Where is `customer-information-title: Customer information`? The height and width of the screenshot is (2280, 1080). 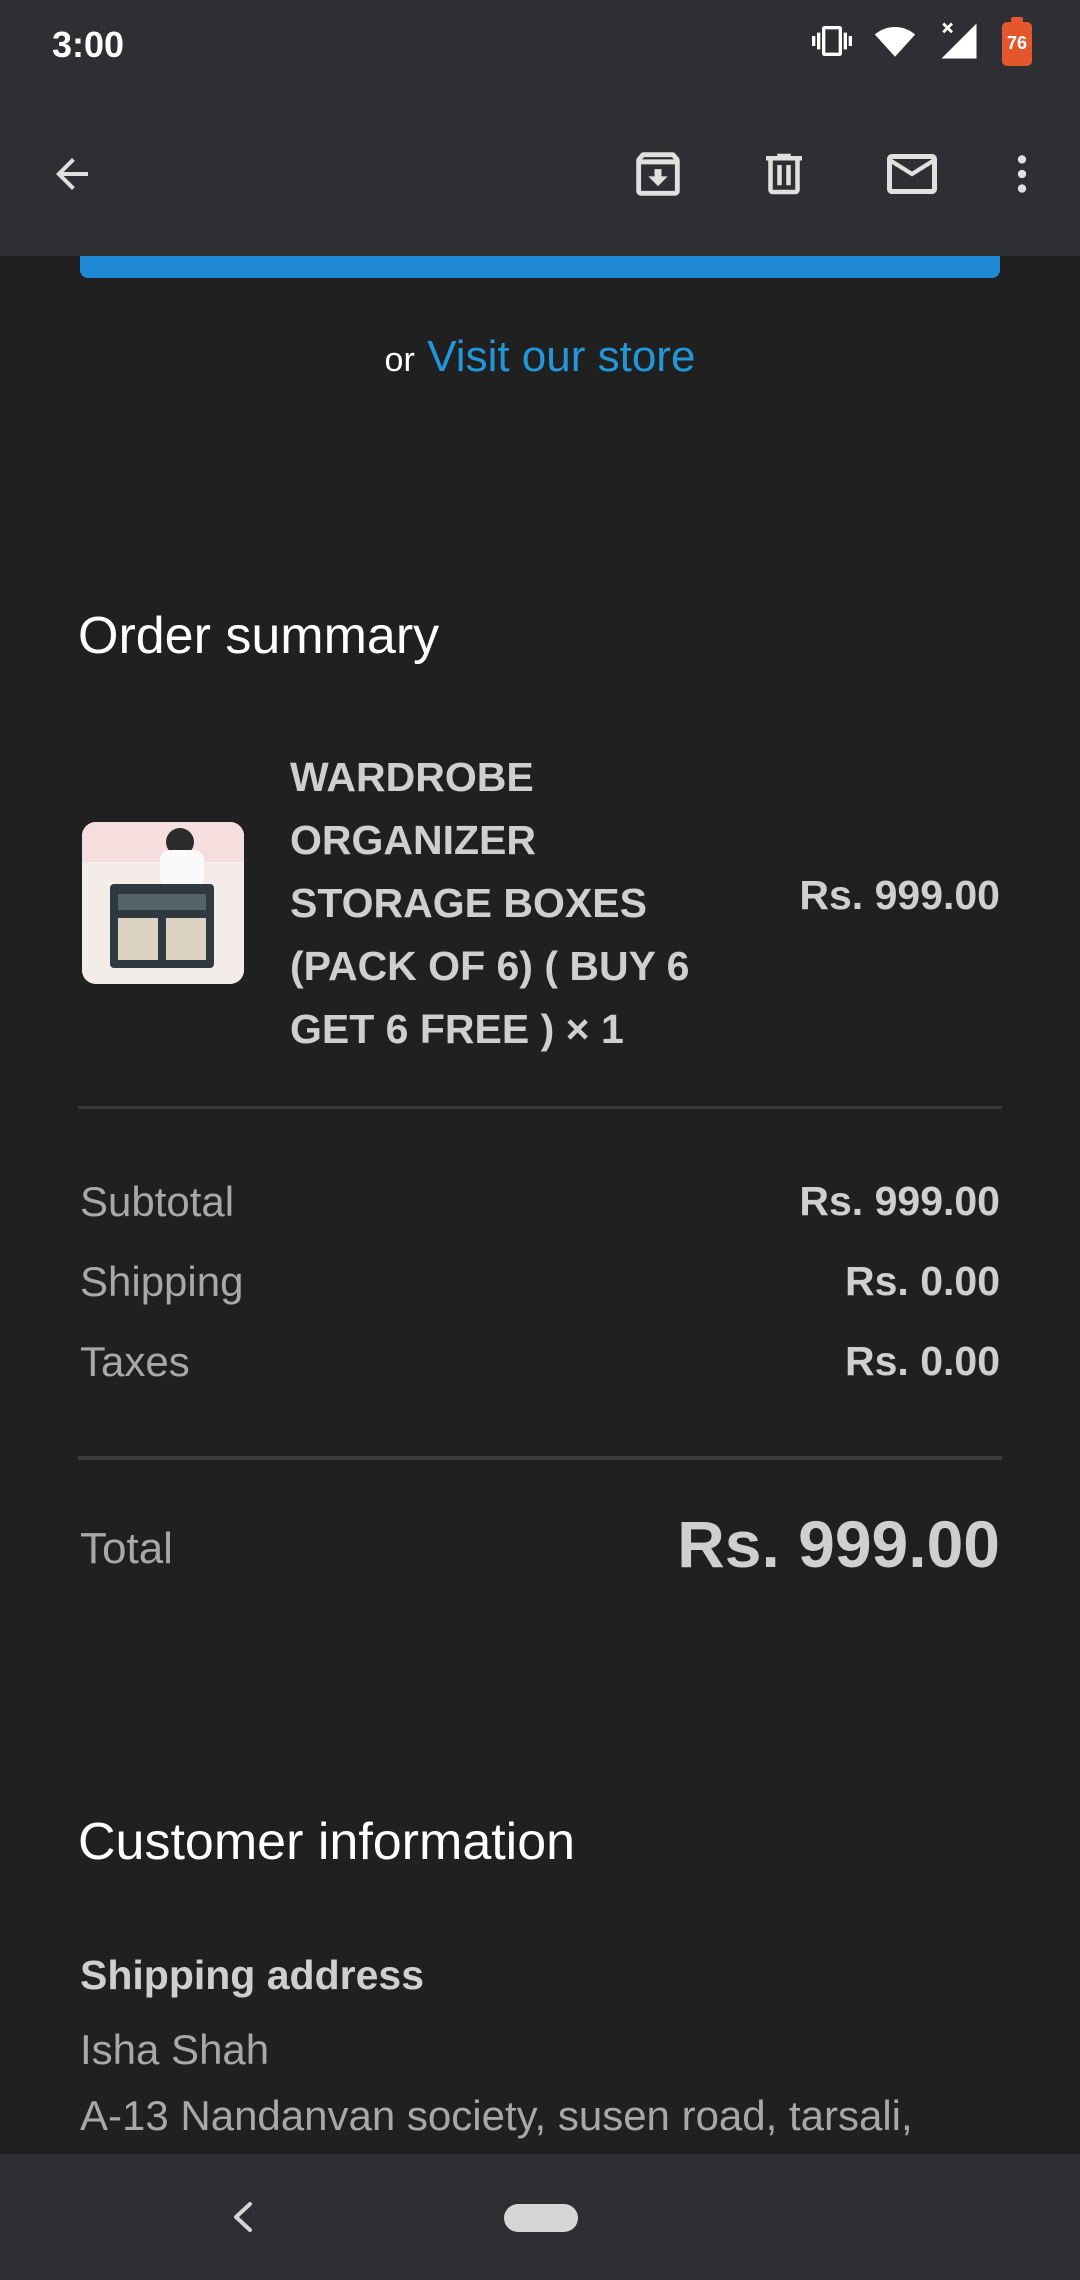
customer-information-title: Customer information is located at coordinates (327, 1842).